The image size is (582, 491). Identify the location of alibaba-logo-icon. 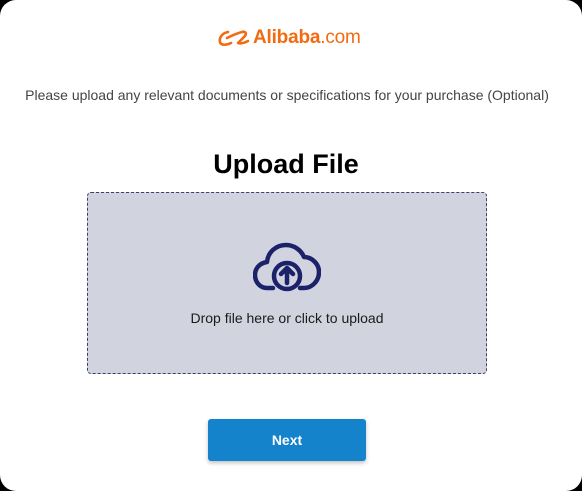
(234, 38).